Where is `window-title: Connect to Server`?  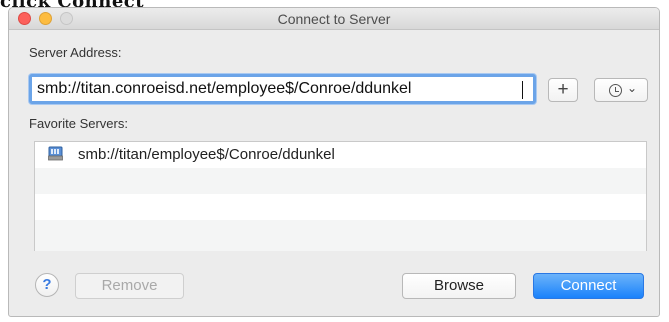 window-title: Connect to Server is located at coordinates (334, 19).